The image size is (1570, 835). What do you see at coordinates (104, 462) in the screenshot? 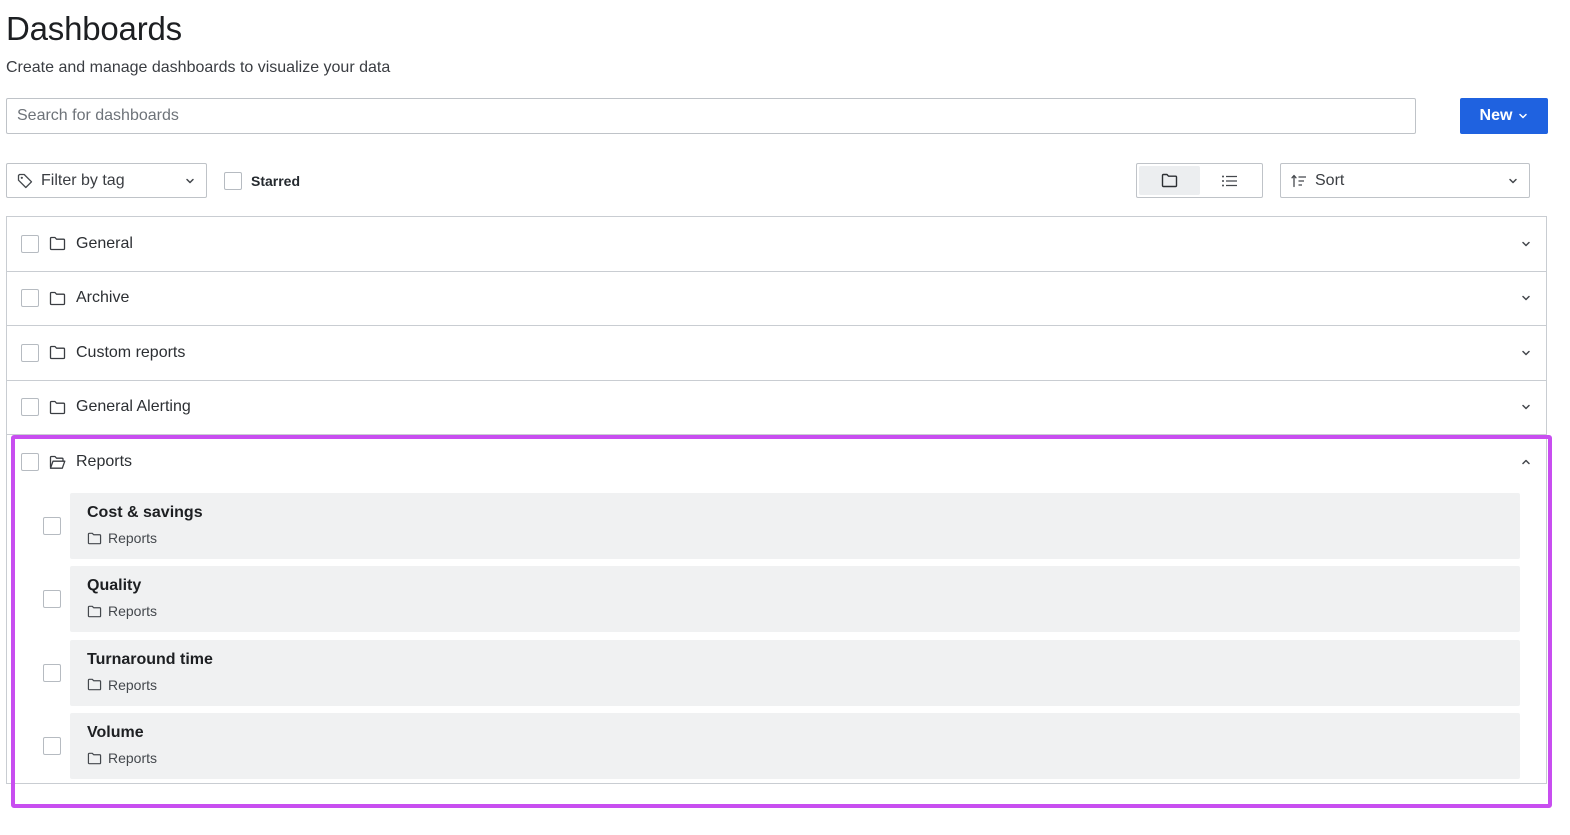
I see `folder-name: Reports` at bounding box center [104, 462].